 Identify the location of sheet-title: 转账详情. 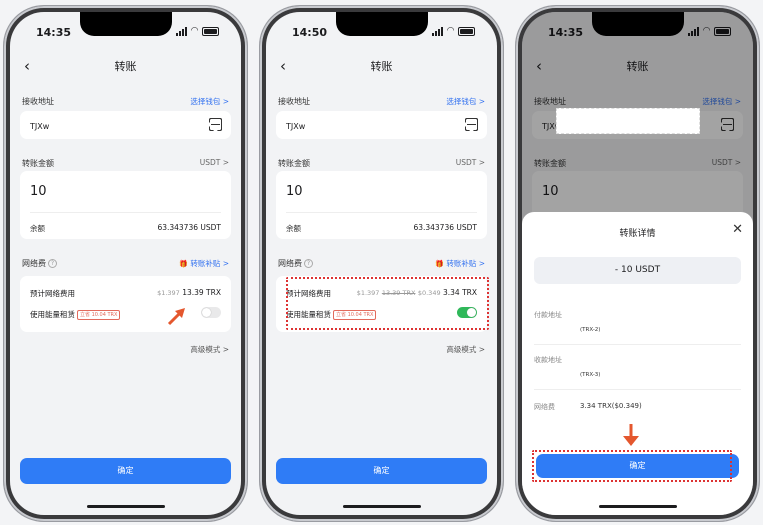
(637, 234).